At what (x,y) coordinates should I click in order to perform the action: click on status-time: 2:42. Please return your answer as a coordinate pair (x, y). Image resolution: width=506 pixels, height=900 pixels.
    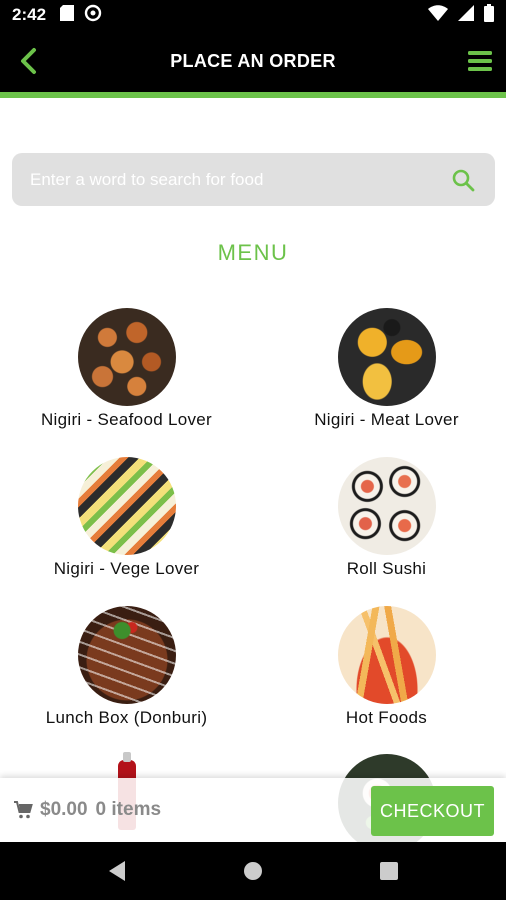
    Looking at the image, I should click on (29, 14).